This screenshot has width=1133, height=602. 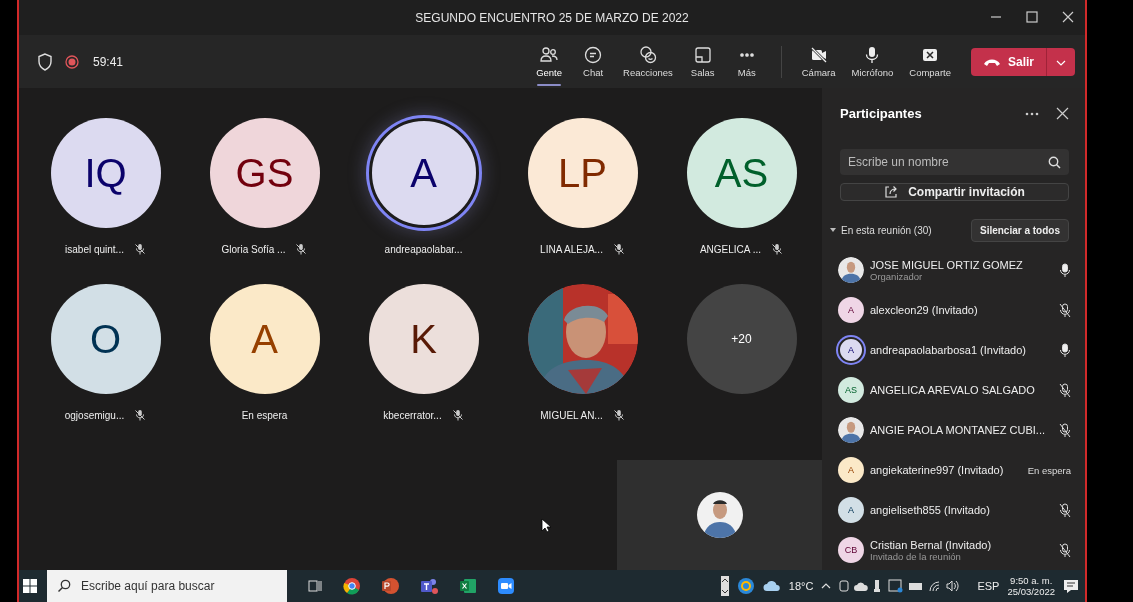 What do you see at coordinates (264, 415) in the screenshot?
I see `participant-name: En espera` at bounding box center [264, 415].